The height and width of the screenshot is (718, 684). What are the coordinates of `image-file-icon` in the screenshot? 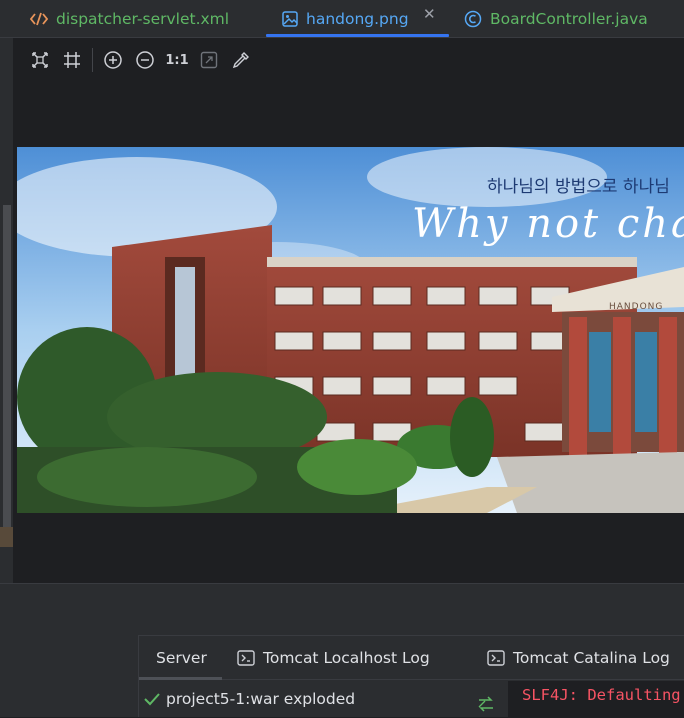 It's located at (290, 18).